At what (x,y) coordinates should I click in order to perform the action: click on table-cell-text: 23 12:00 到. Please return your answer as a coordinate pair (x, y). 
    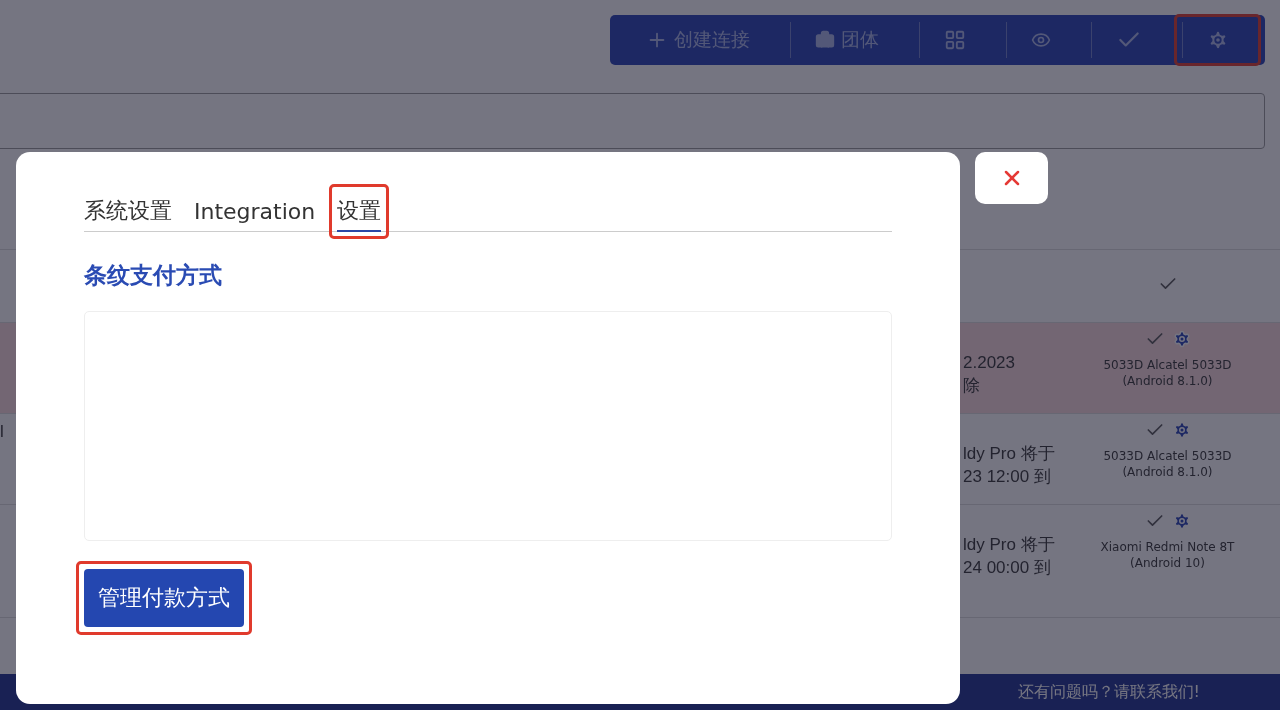
    Looking at the image, I should click on (1007, 477).